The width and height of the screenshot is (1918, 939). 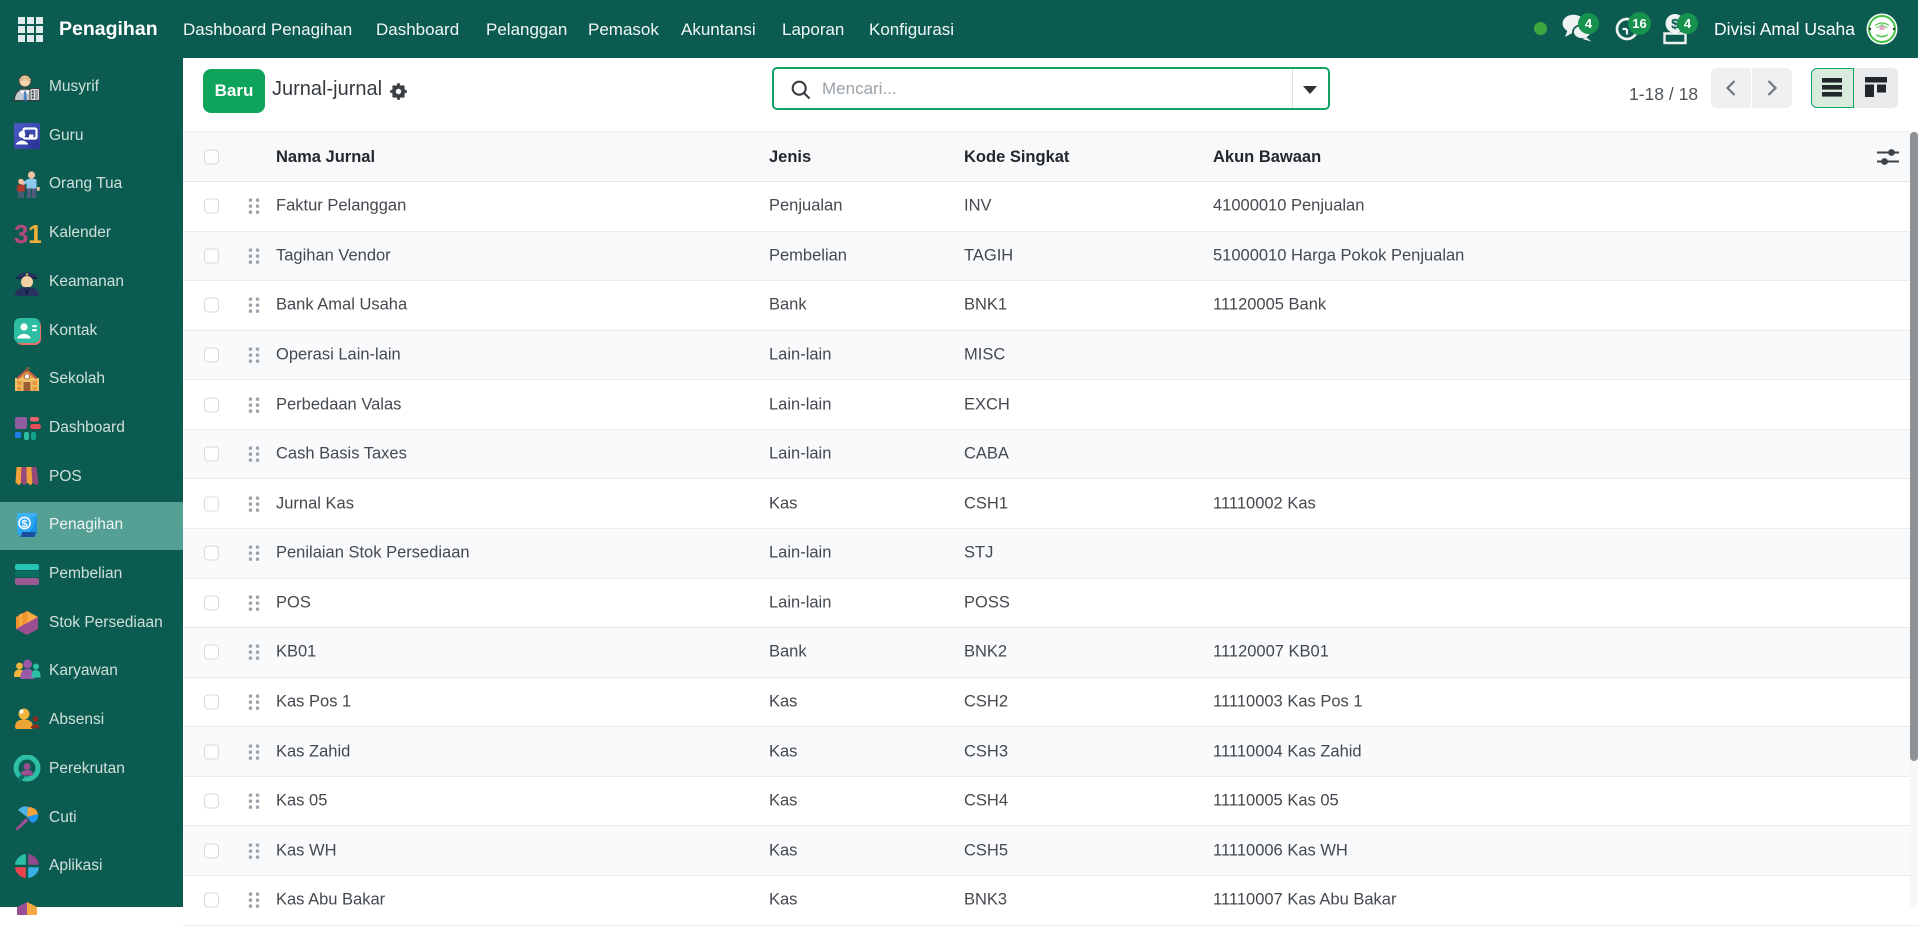 What do you see at coordinates (34, 233) in the screenshot?
I see `svg-text: 1` at bounding box center [34, 233].